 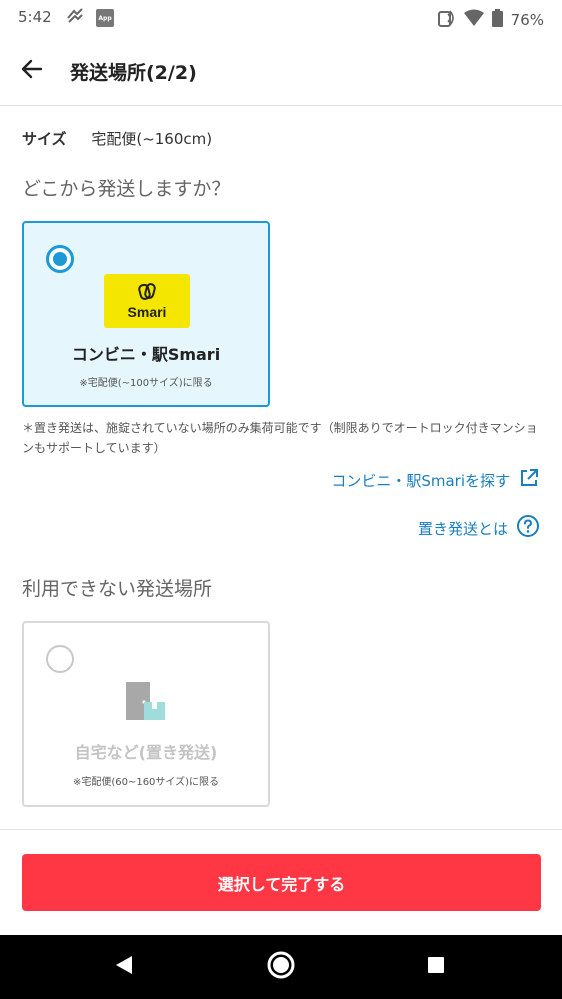 I want to click on back-button, so click(x=32, y=71).